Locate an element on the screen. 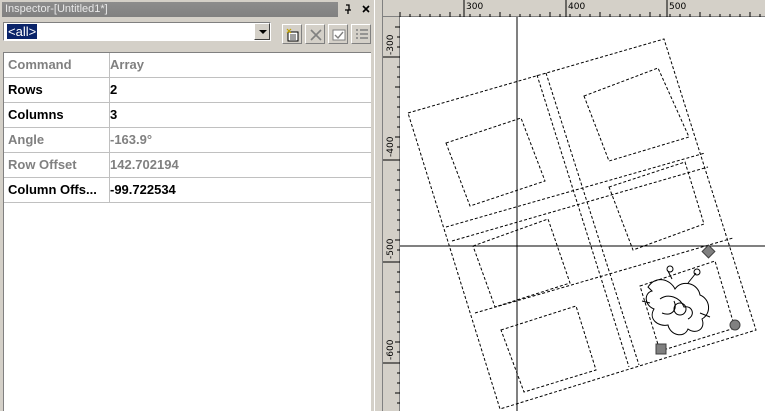  close-icon is located at coordinates (366, 9).